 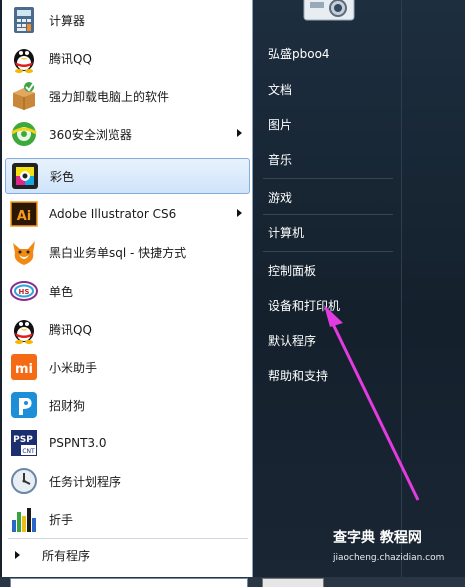 I want to click on watermark-url: jiaocheng.chazidian.com, so click(x=389, y=558).